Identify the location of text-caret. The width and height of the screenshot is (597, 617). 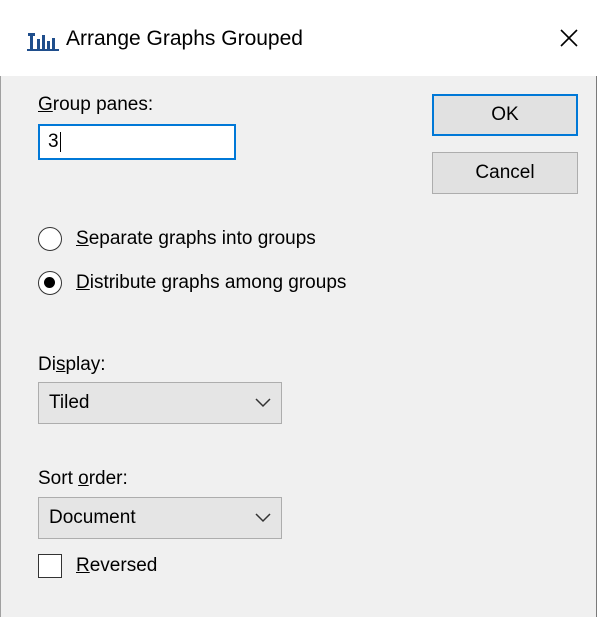
(60, 141).